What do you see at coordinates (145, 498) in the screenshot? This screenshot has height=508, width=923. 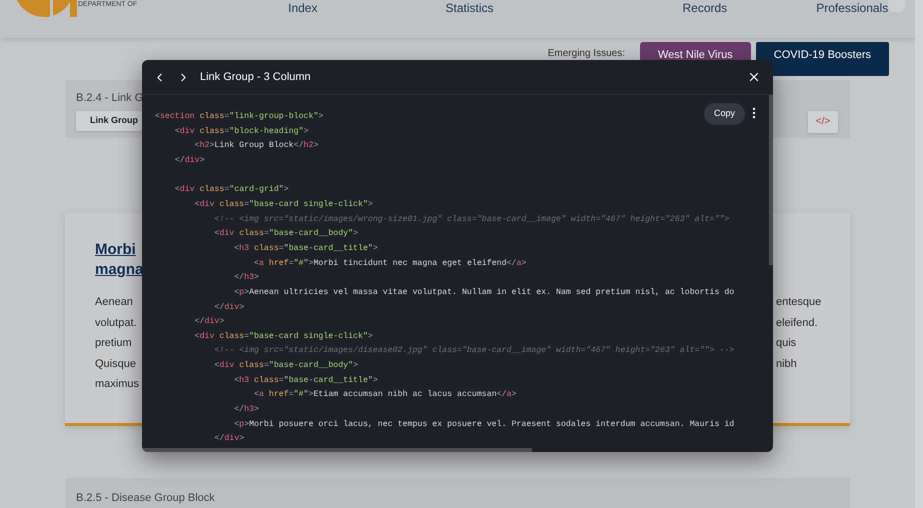 I see `section-title: B.2.5 - Disease Group Block` at bounding box center [145, 498].